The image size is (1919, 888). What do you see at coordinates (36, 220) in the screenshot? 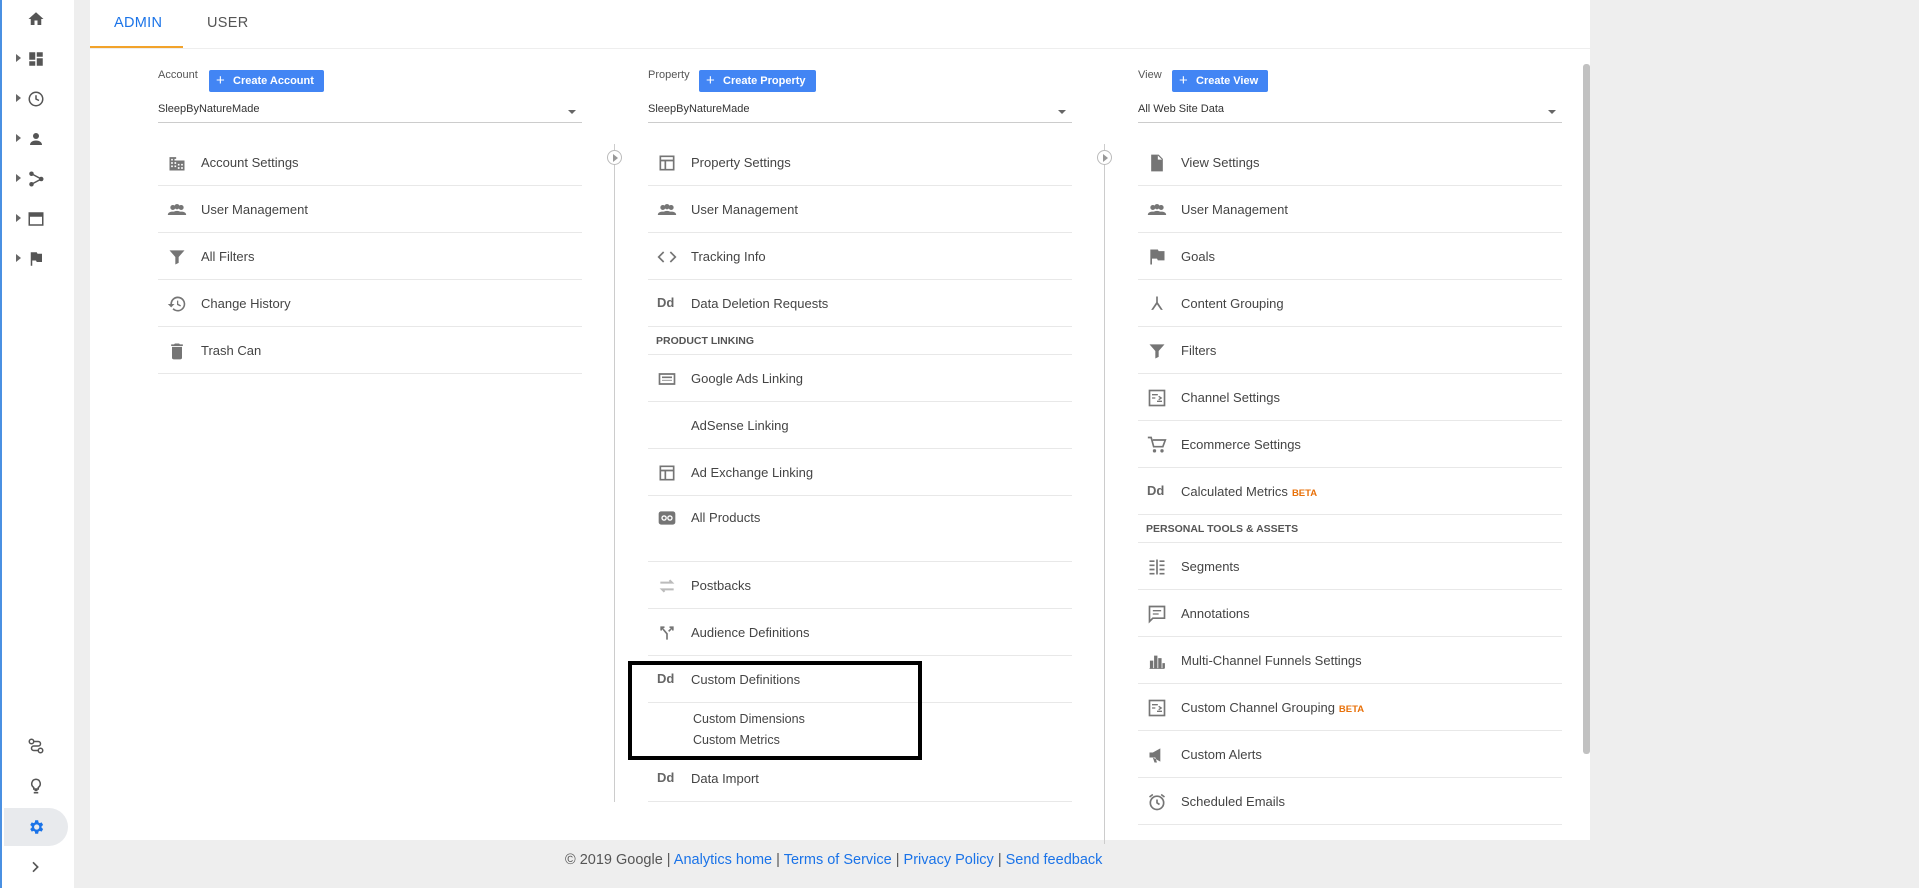
I see `nav-behavior` at bounding box center [36, 220].